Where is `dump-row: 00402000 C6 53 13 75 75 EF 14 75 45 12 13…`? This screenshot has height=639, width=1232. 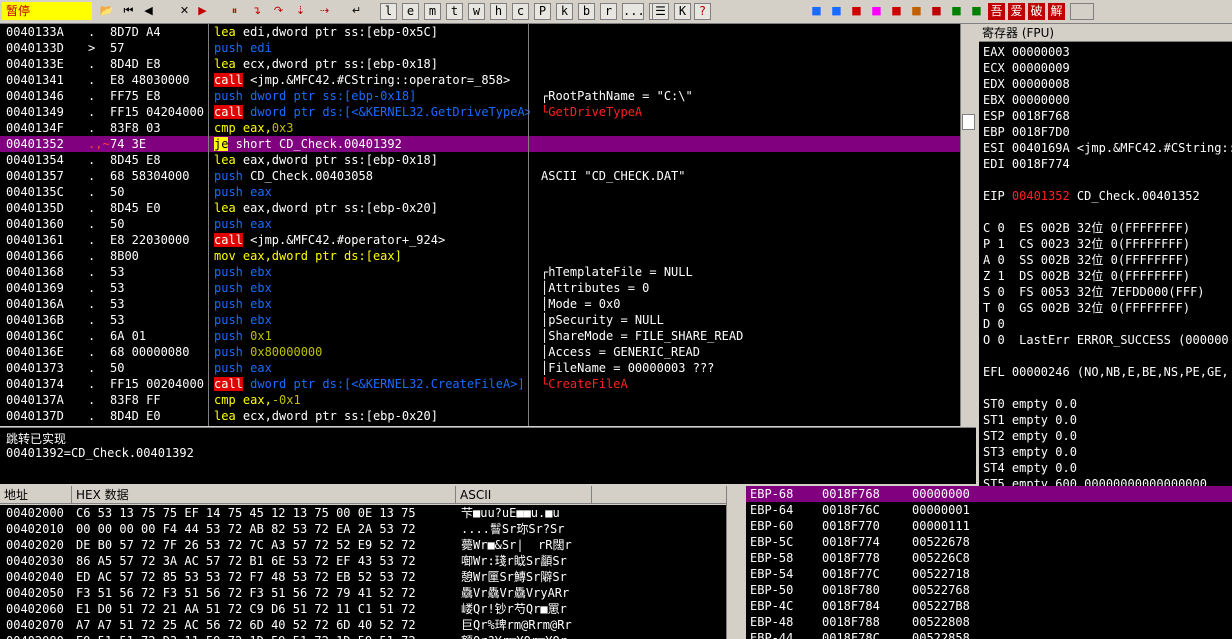
dump-row: 00402000 C6 53 13 75 75 EF 14 75 45 12 13… is located at coordinates (363, 513).